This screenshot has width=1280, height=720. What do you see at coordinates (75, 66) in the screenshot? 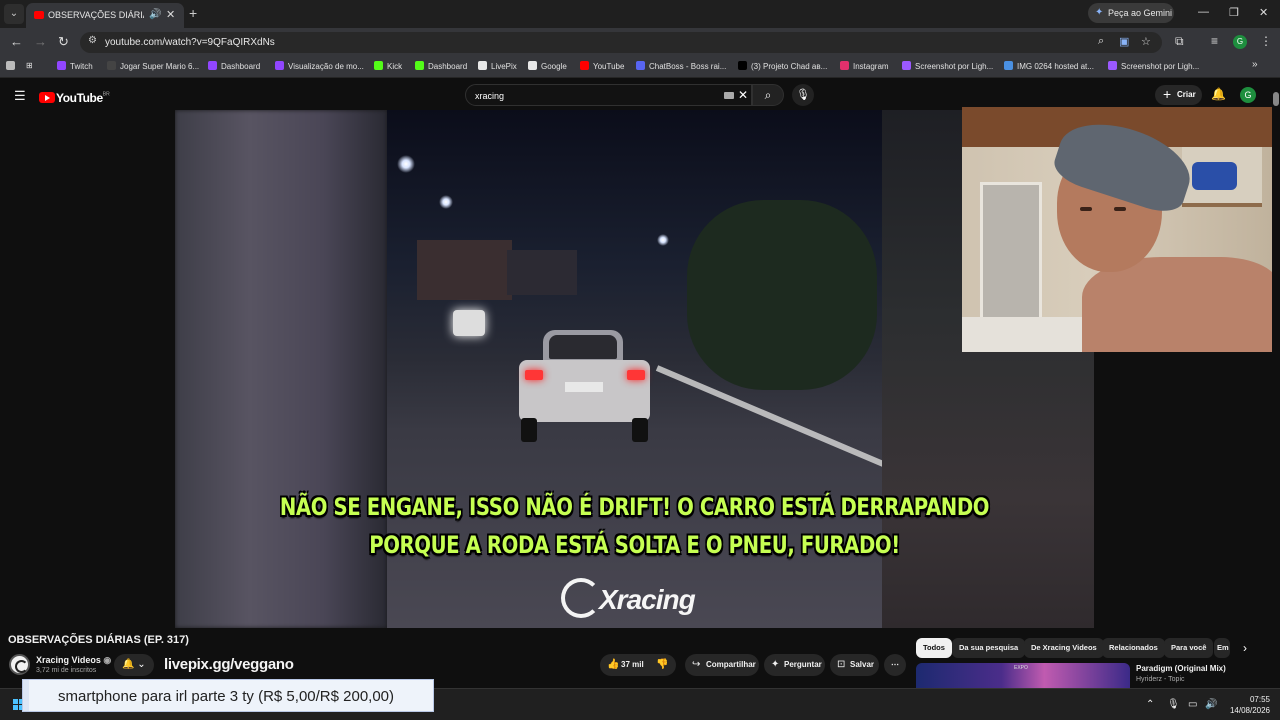
I see `bookmark-item: Twitch` at bounding box center [75, 66].